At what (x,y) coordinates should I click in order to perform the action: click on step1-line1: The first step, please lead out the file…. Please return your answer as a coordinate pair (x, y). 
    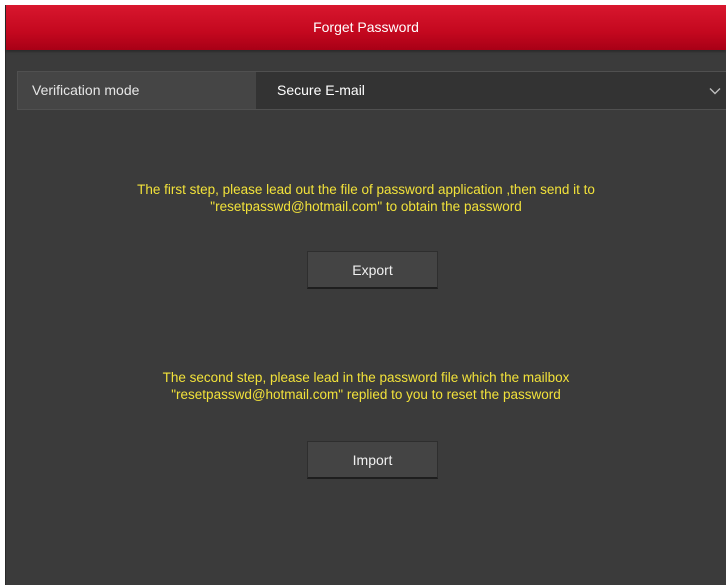
    Looking at the image, I should click on (366, 189).